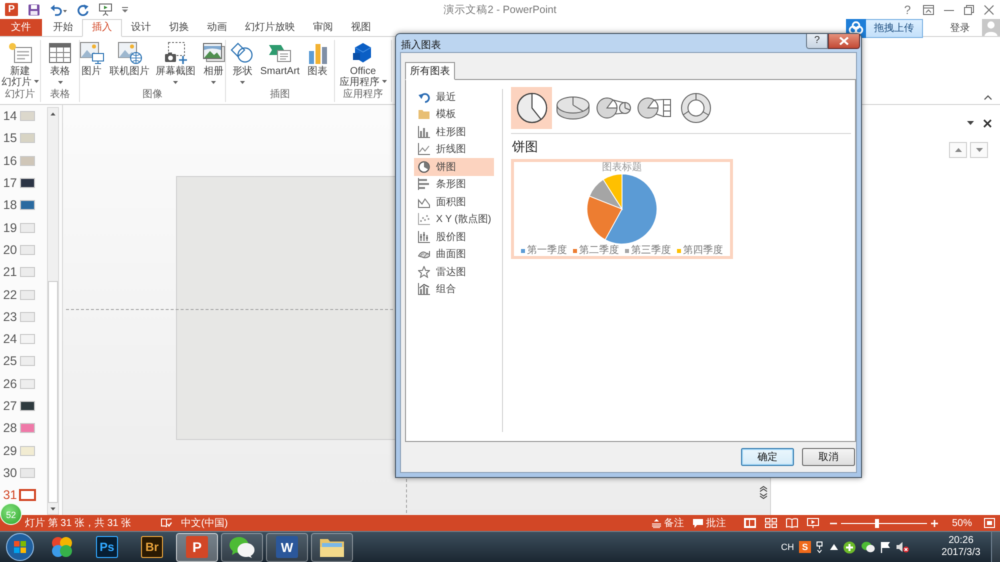  Describe the element at coordinates (107, 547) in the screenshot. I see `taskbar-button: Ps` at that location.